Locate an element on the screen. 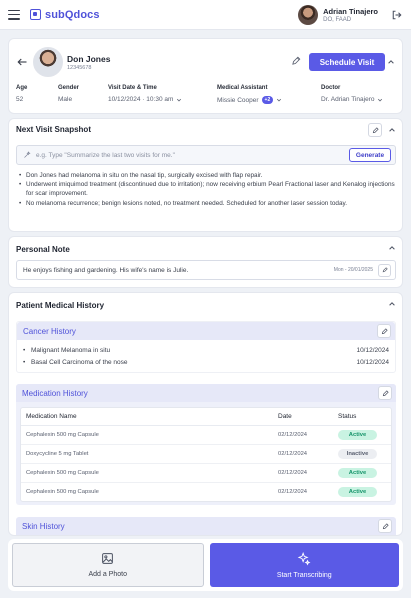 Image resolution: width=411 pixels, height=598 pixels. info-value: 52 is located at coordinates (20, 99).